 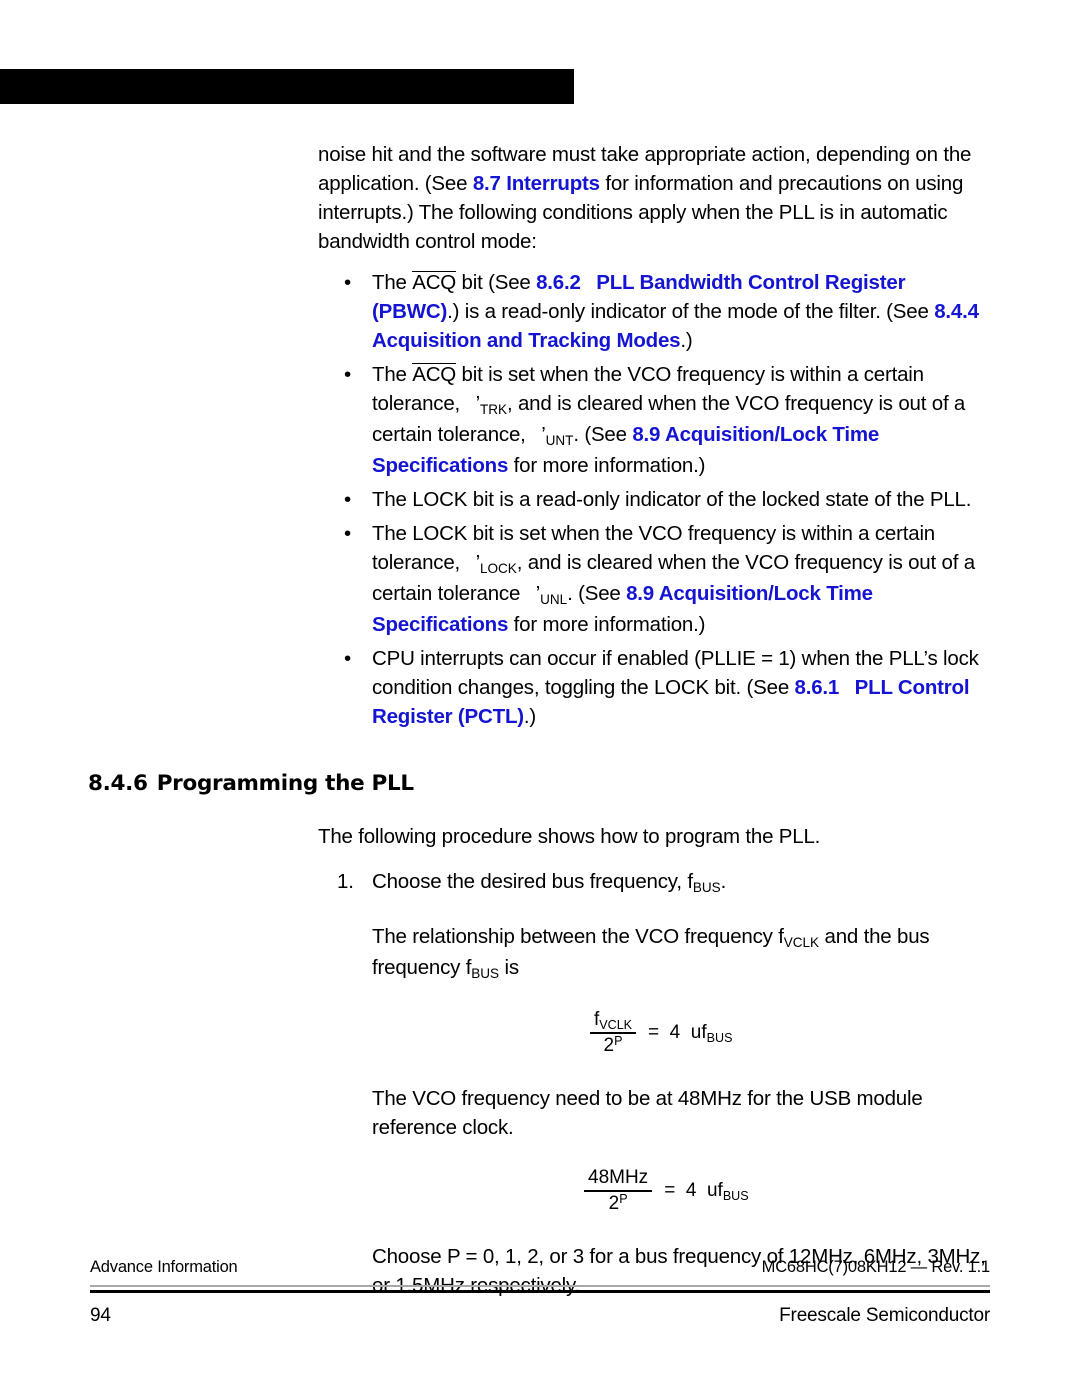 I want to click on numerator-base: 48MHz, so click(x=618, y=1178).